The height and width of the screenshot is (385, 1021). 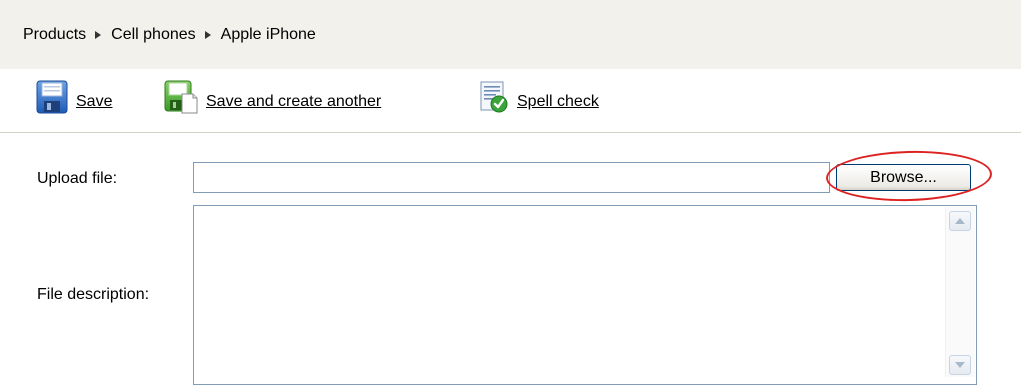 I want to click on file-description-label: File description:, so click(x=93, y=294).